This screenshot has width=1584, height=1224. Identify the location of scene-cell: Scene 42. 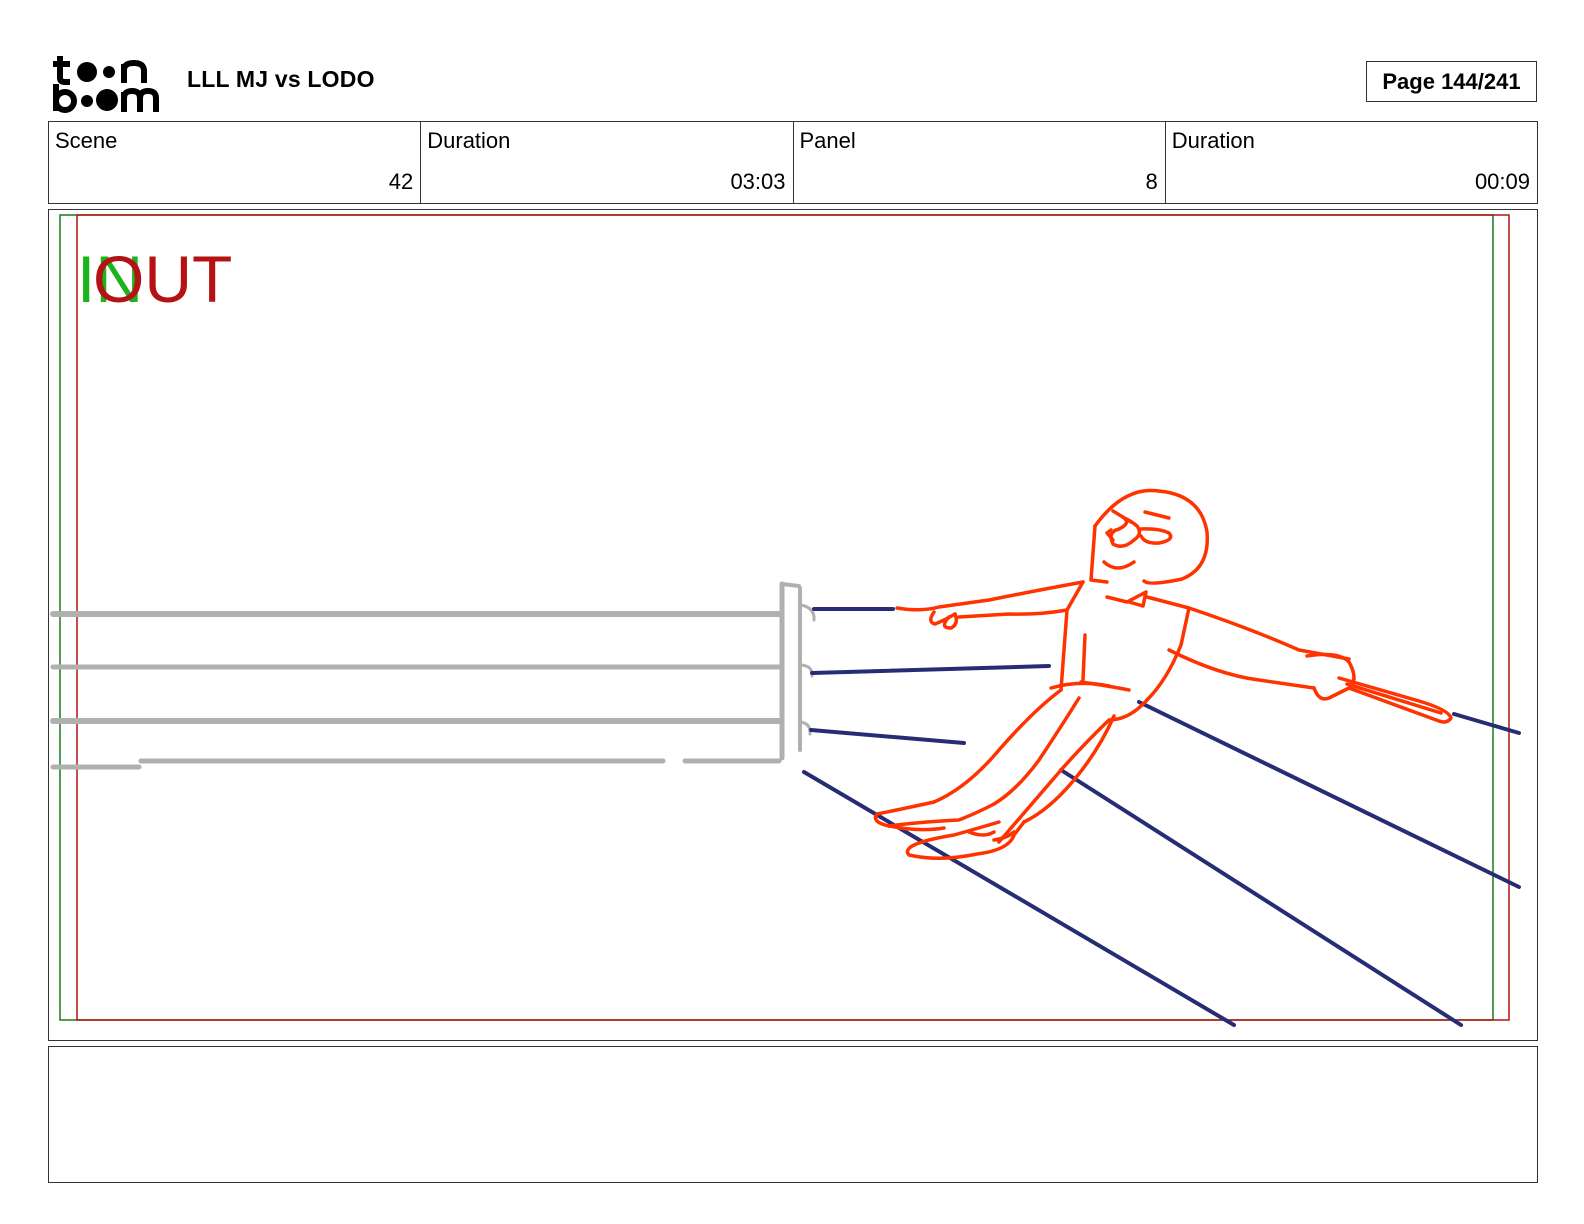
(235, 162).